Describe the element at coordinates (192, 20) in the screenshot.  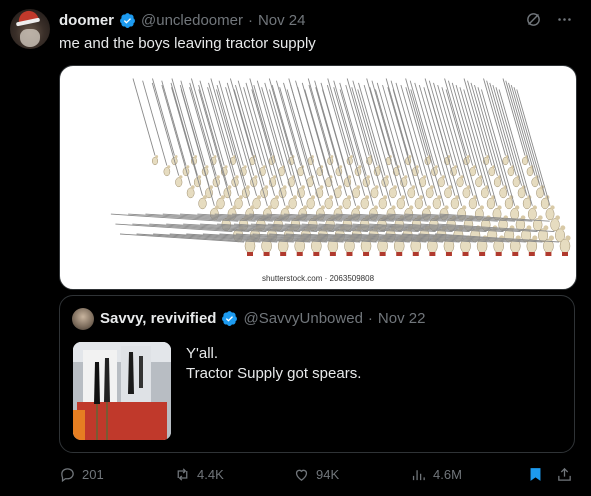
I see `author-handle: @uncledoomer` at that location.